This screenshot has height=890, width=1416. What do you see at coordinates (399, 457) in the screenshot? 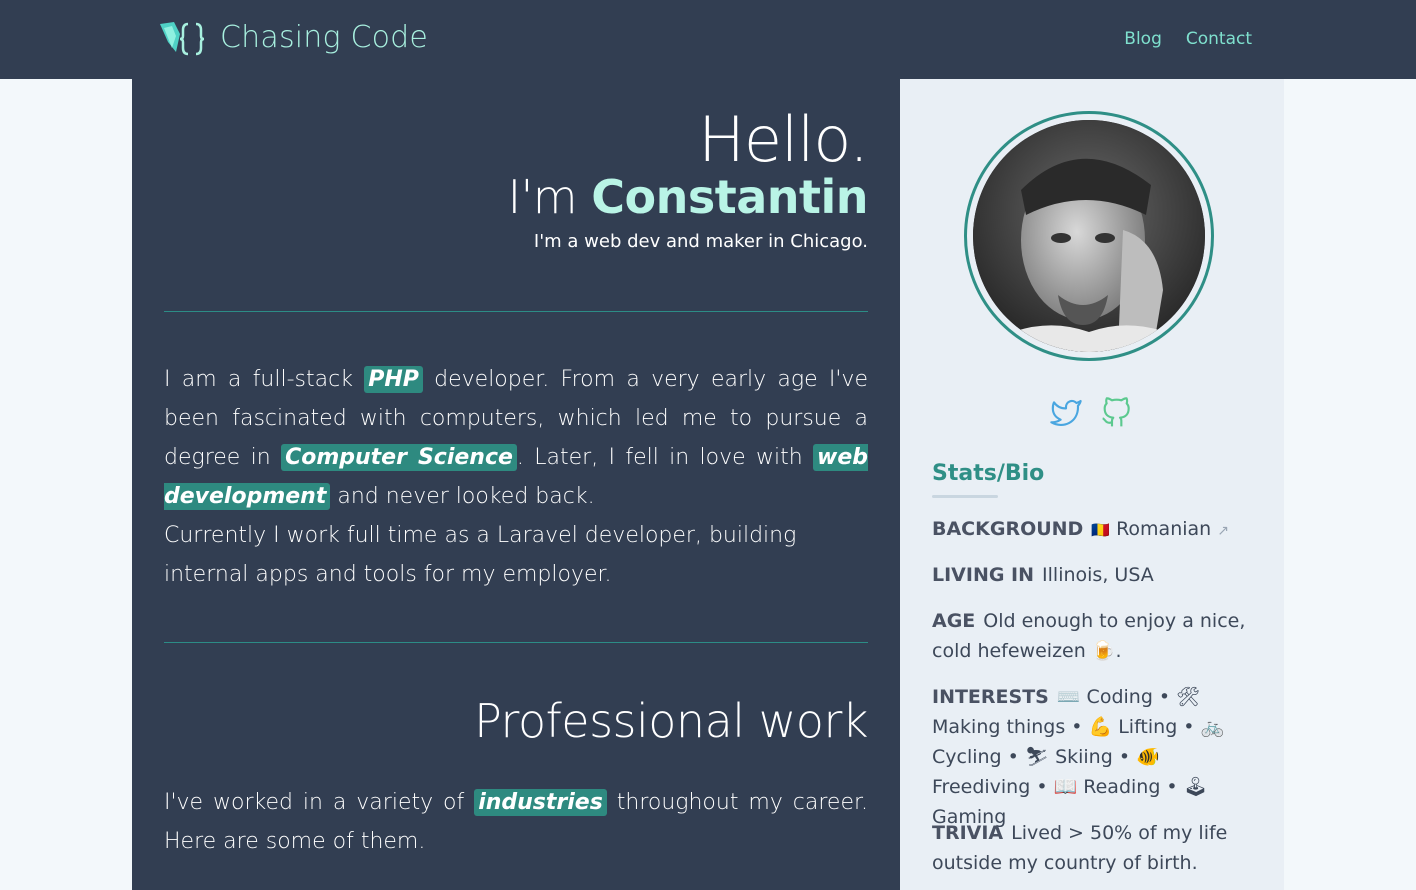
I see `highlight-computer-science: Computer Science` at bounding box center [399, 457].